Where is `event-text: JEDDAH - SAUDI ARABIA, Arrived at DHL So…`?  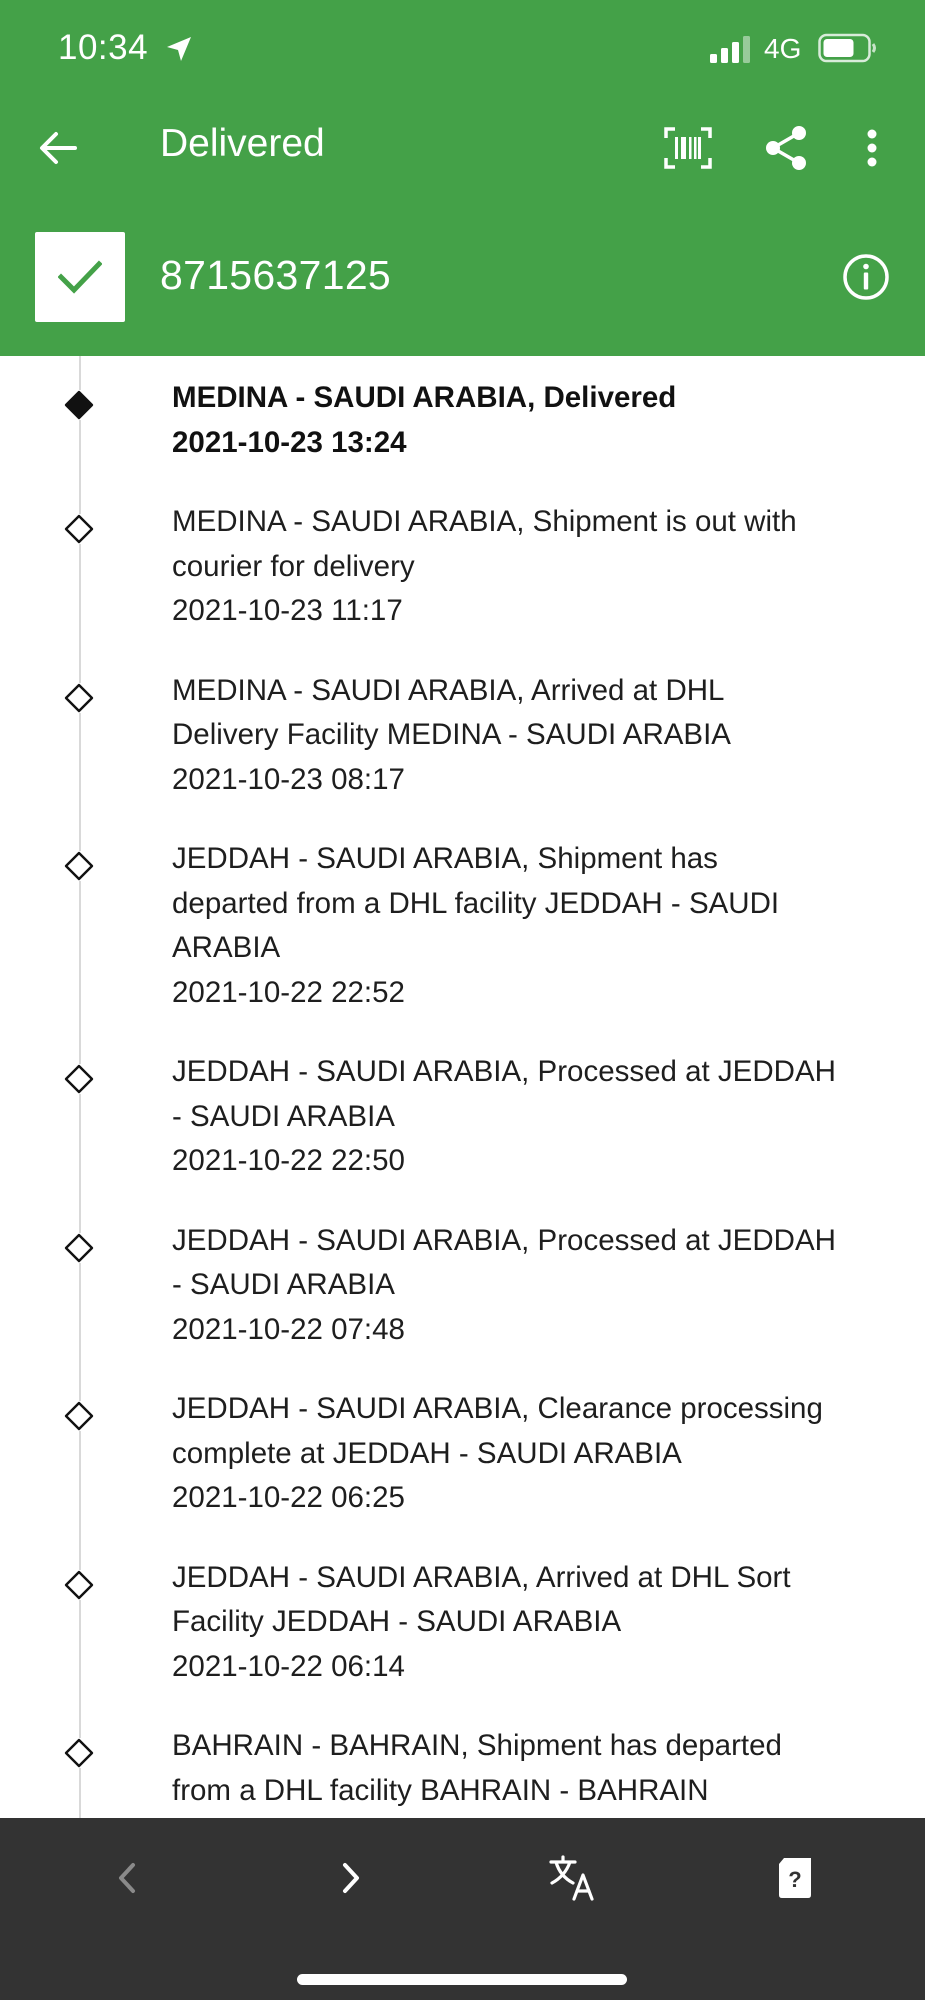 event-text: JEDDAH - SAUDI ARABIA, Arrived at DHL So… is located at coordinates (532, 1623).